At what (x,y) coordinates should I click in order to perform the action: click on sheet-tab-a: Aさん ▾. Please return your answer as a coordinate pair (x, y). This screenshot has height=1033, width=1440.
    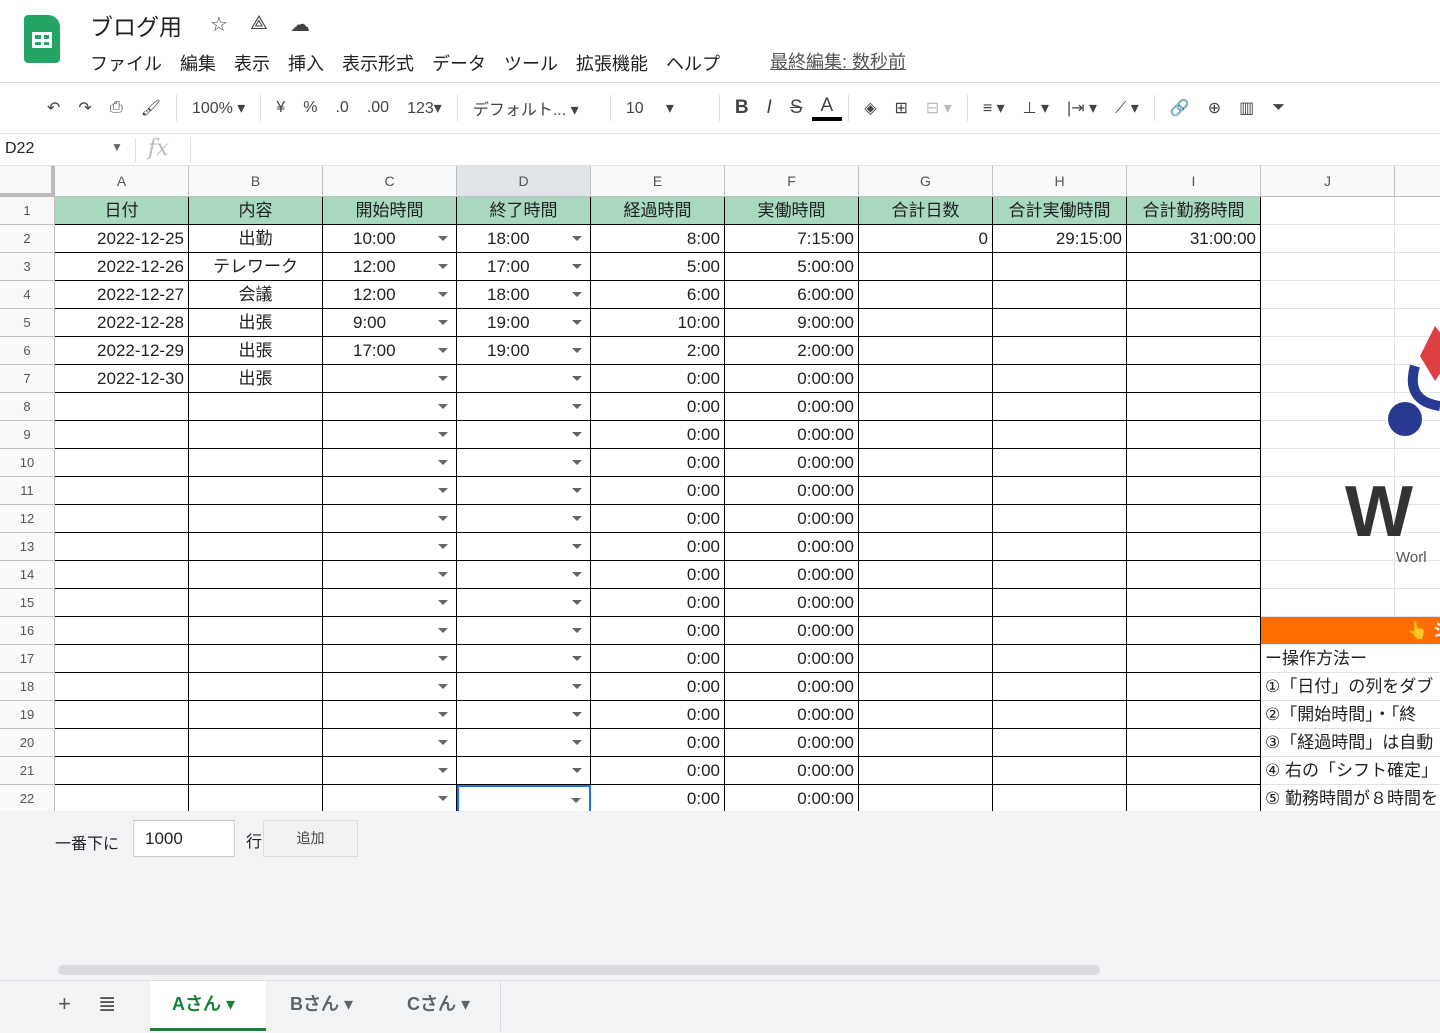
    Looking at the image, I should click on (208, 1006).